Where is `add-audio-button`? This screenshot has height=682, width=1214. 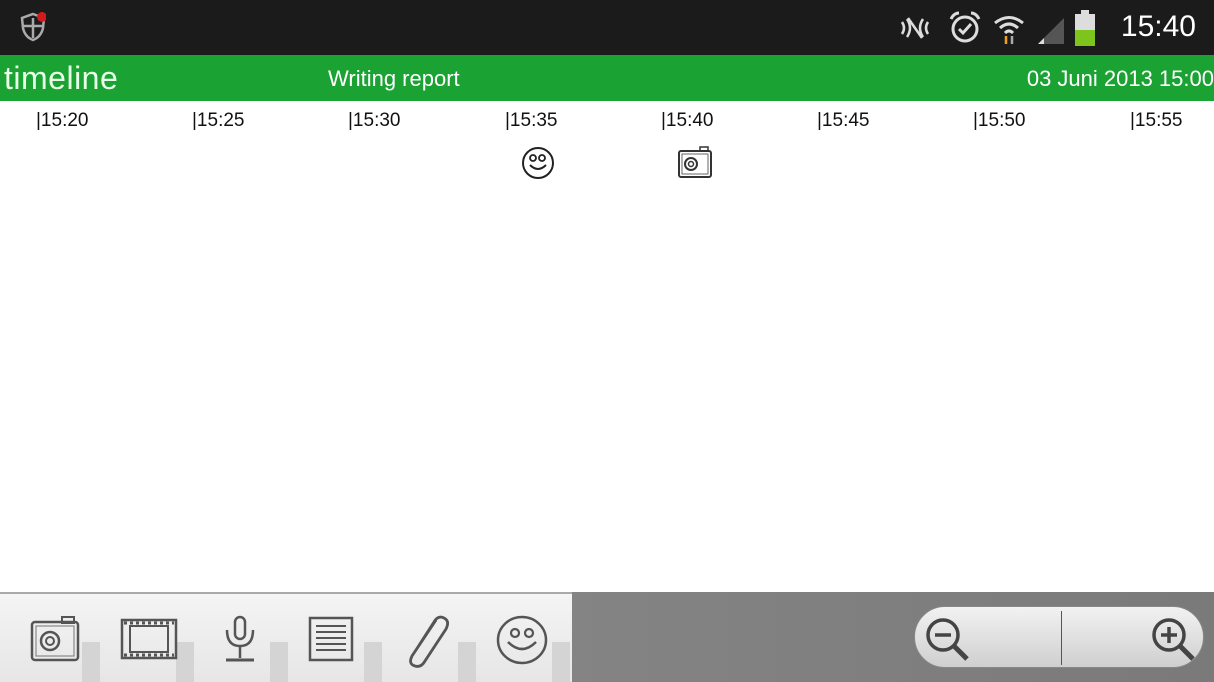 add-audio-button is located at coordinates (242, 643).